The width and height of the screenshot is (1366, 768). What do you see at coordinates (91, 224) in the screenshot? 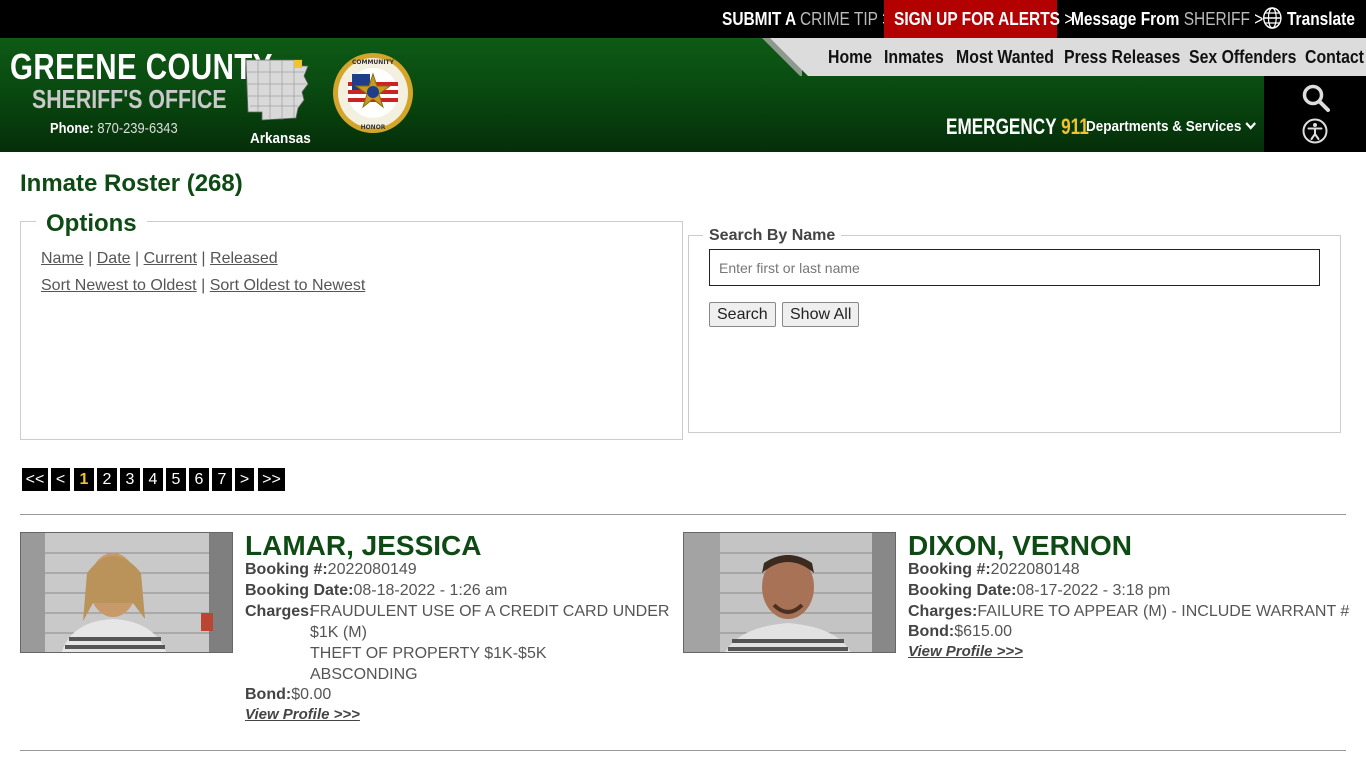
I see `options-legend: Options` at bounding box center [91, 224].